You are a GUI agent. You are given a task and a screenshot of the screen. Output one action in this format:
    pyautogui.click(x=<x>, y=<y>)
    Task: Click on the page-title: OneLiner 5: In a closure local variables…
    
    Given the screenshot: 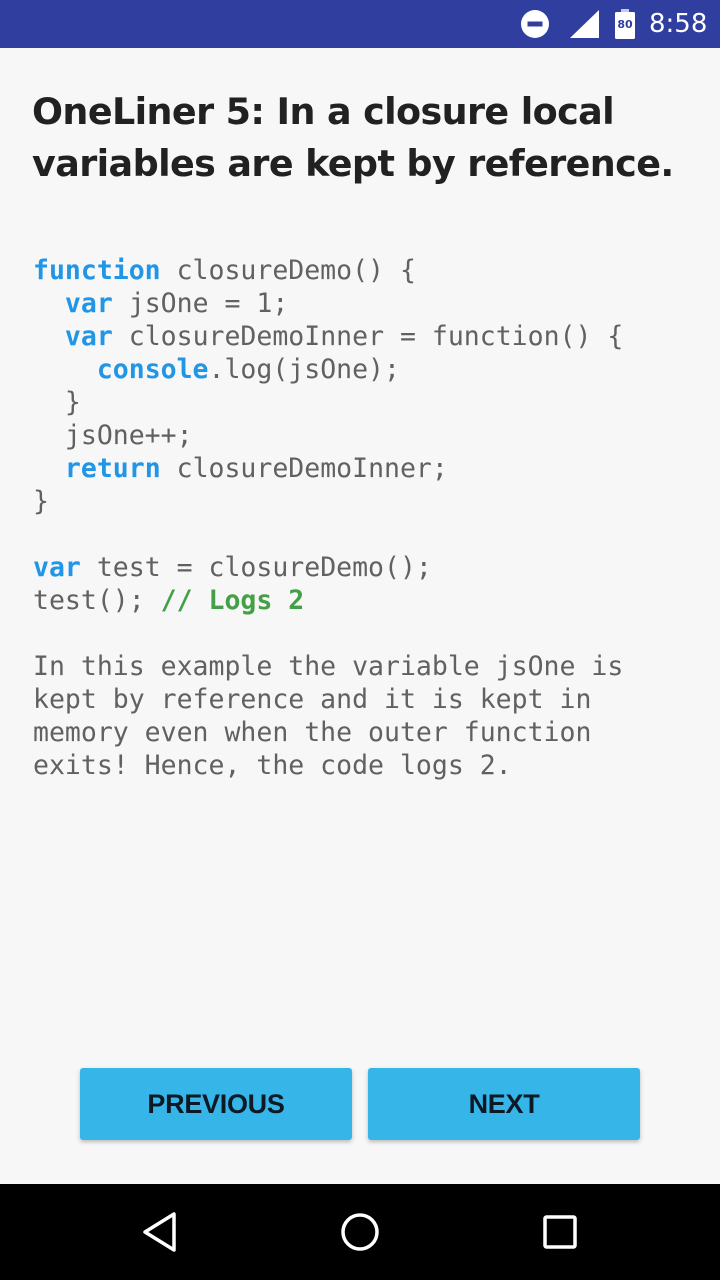 What is the action you would take?
    pyautogui.click(x=353, y=137)
    